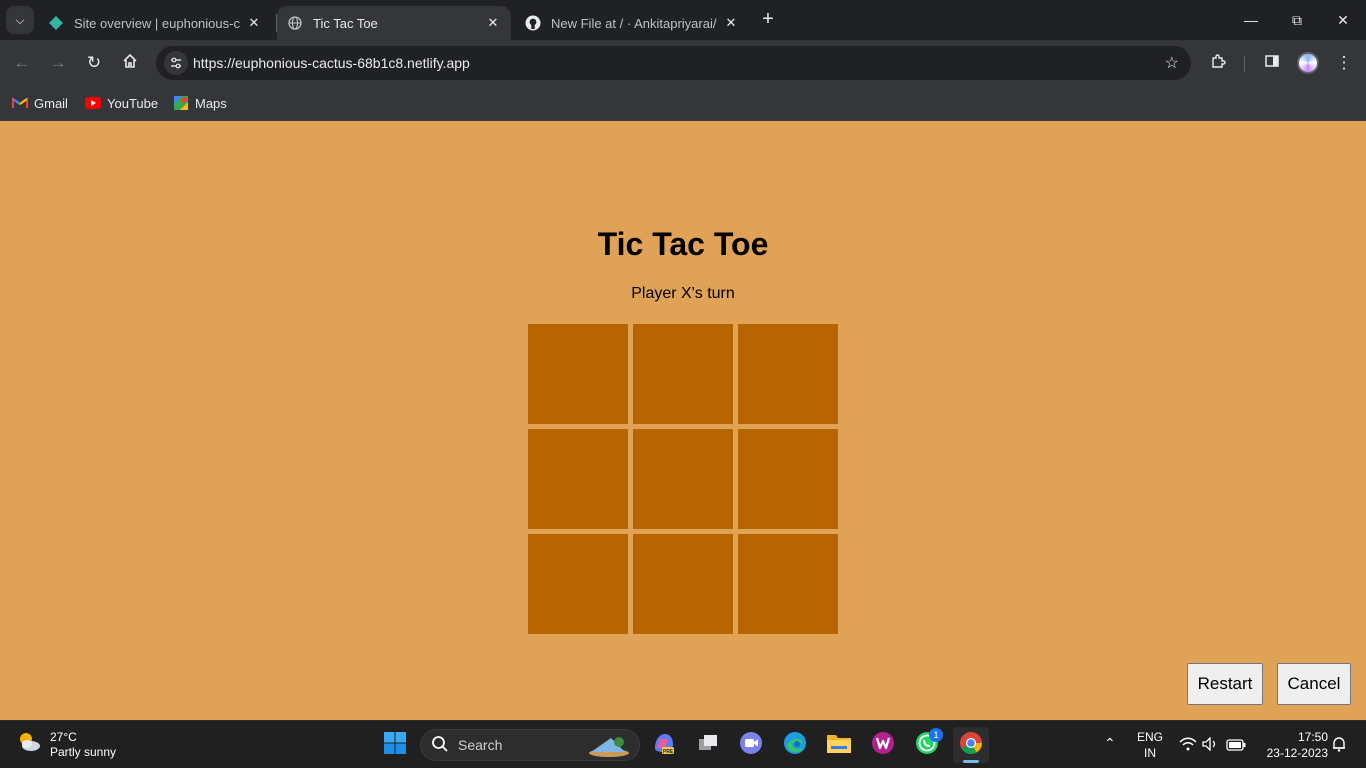 This screenshot has height=768, width=1366. I want to click on bookmark-label: YouTube, so click(133, 103).